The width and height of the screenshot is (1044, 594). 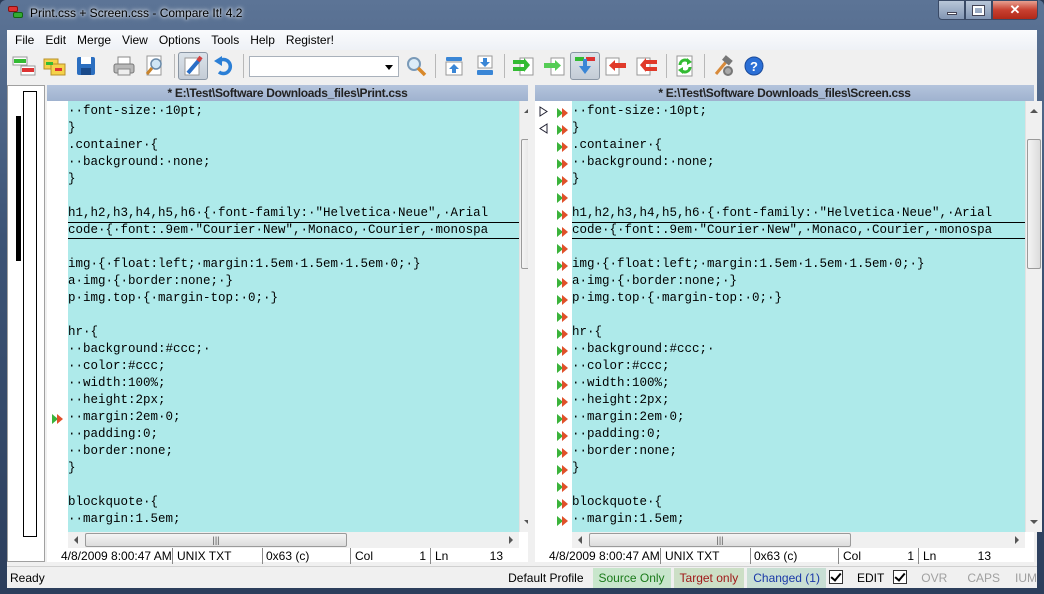 What do you see at coordinates (798, 162) in the screenshot?
I see `right-code-line: ··background:·none;` at bounding box center [798, 162].